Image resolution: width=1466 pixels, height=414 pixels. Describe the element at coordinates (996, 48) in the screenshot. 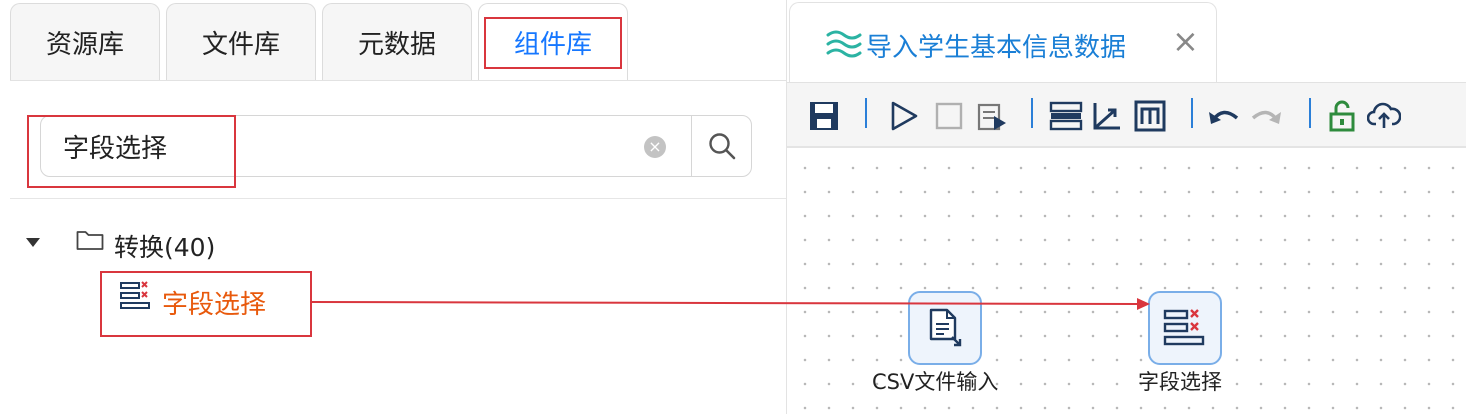

I see `document-tab-title: 导入学生基本信息数据` at that location.